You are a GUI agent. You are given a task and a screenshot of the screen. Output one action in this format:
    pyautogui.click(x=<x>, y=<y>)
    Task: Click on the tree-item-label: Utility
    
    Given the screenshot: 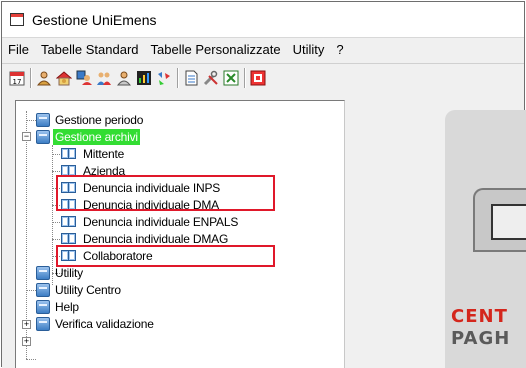 What is the action you would take?
    pyautogui.click(x=69, y=273)
    